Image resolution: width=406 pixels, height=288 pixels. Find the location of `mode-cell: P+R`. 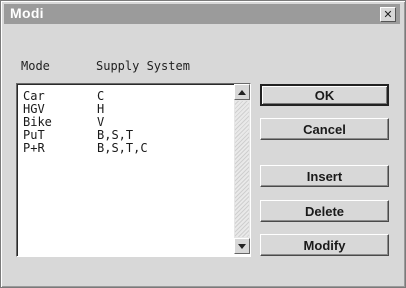

mode-cell: P+R is located at coordinates (34, 148).